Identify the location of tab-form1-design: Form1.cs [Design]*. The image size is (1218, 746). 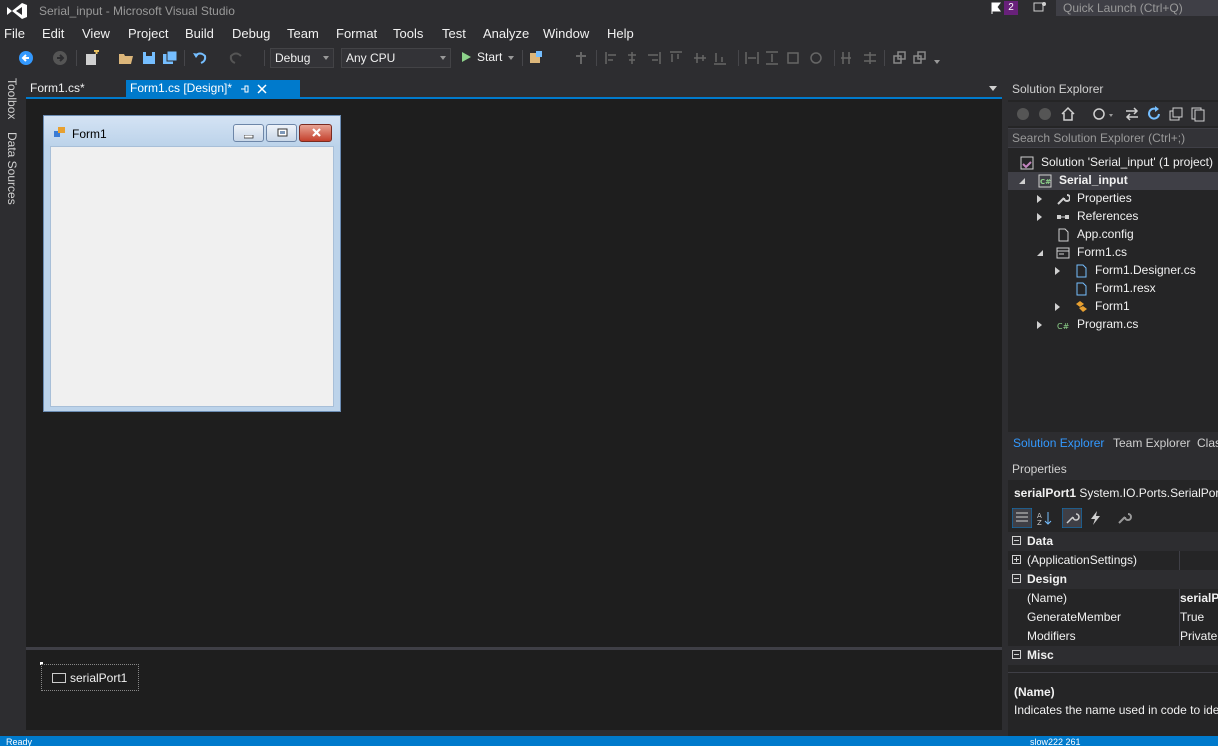
(213, 89).